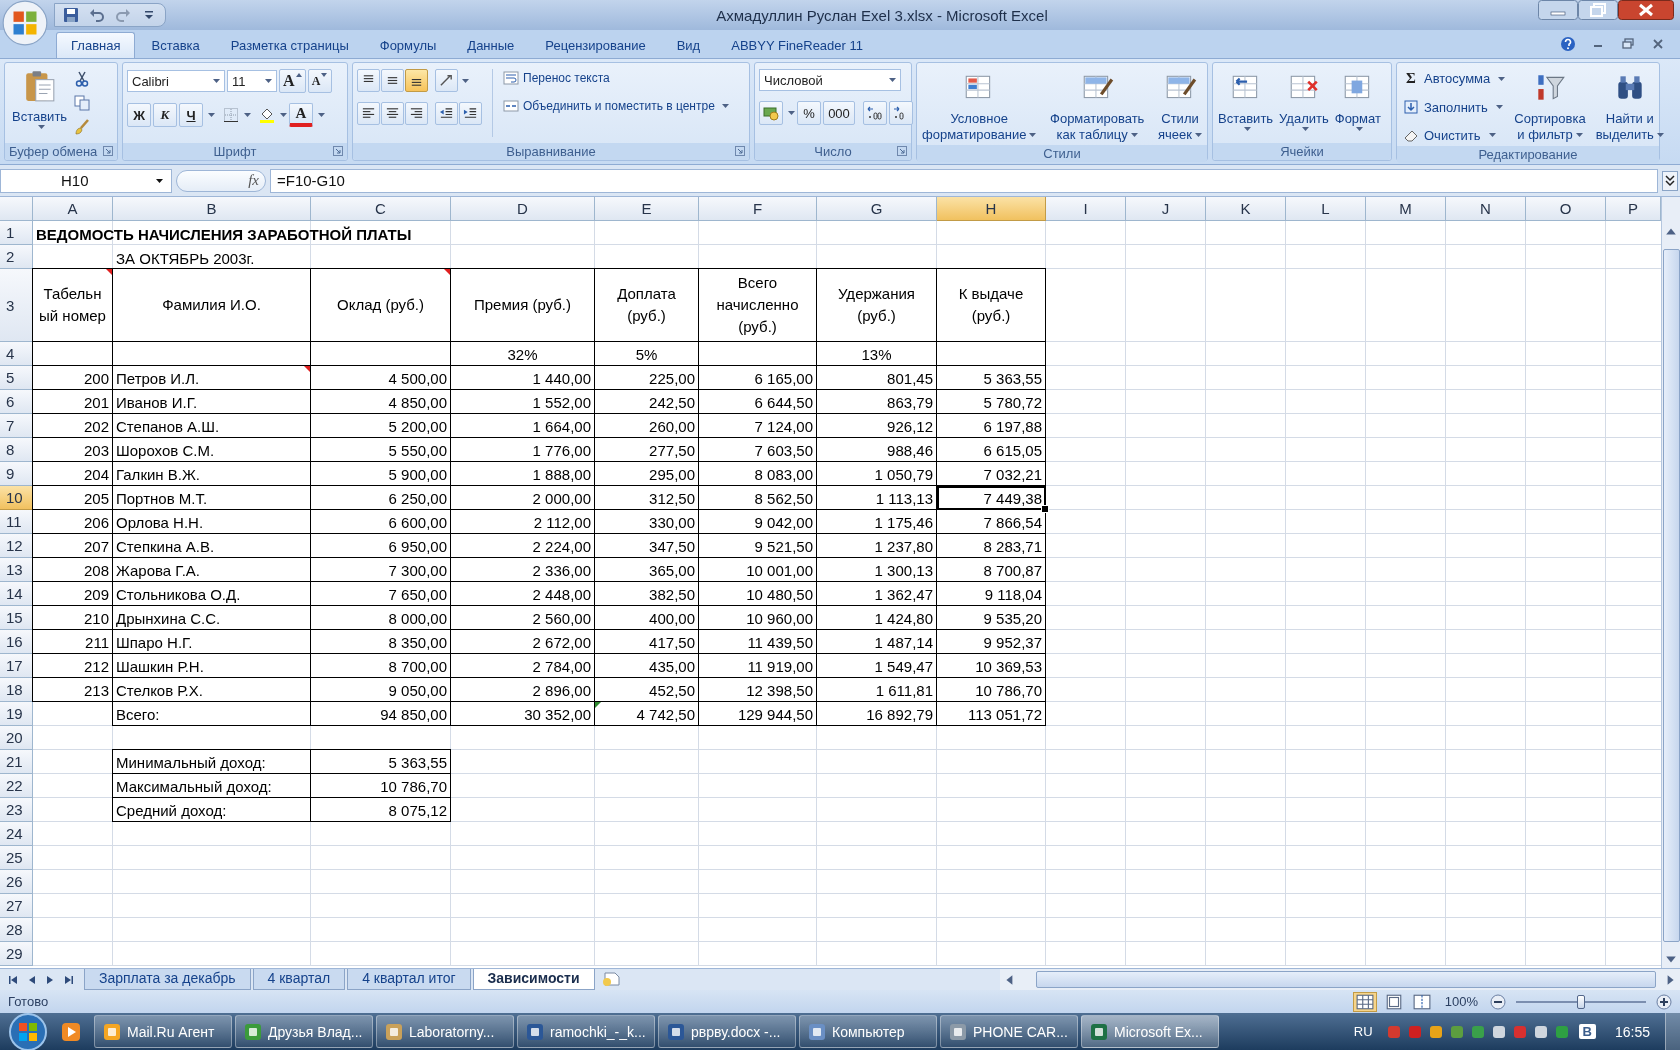 The image size is (1680, 1050). What do you see at coordinates (797, 45) in the screenshot?
I see `ribbon-tab: ABBYY FineReader 11` at bounding box center [797, 45].